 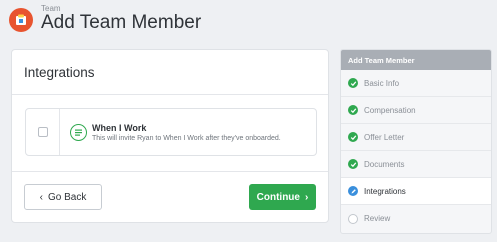 What do you see at coordinates (278, 197) in the screenshot?
I see `continue-label: Continue` at bounding box center [278, 197].